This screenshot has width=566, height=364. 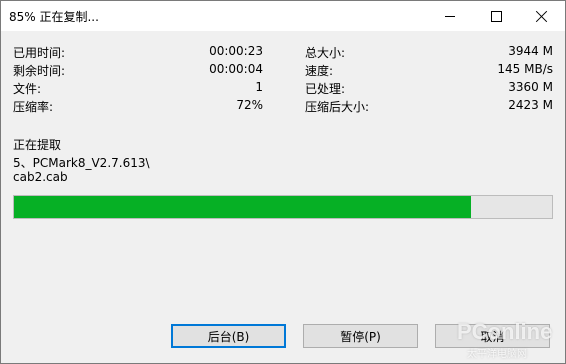 What do you see at coordinates (37, 145) in the screenshot?
I see `status-action: 正在提取` at bounding box center [37, 145].